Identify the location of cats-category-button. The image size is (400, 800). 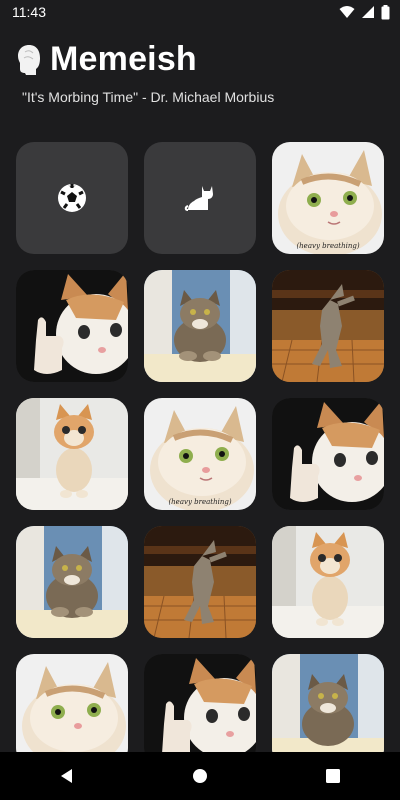
(200, 198).